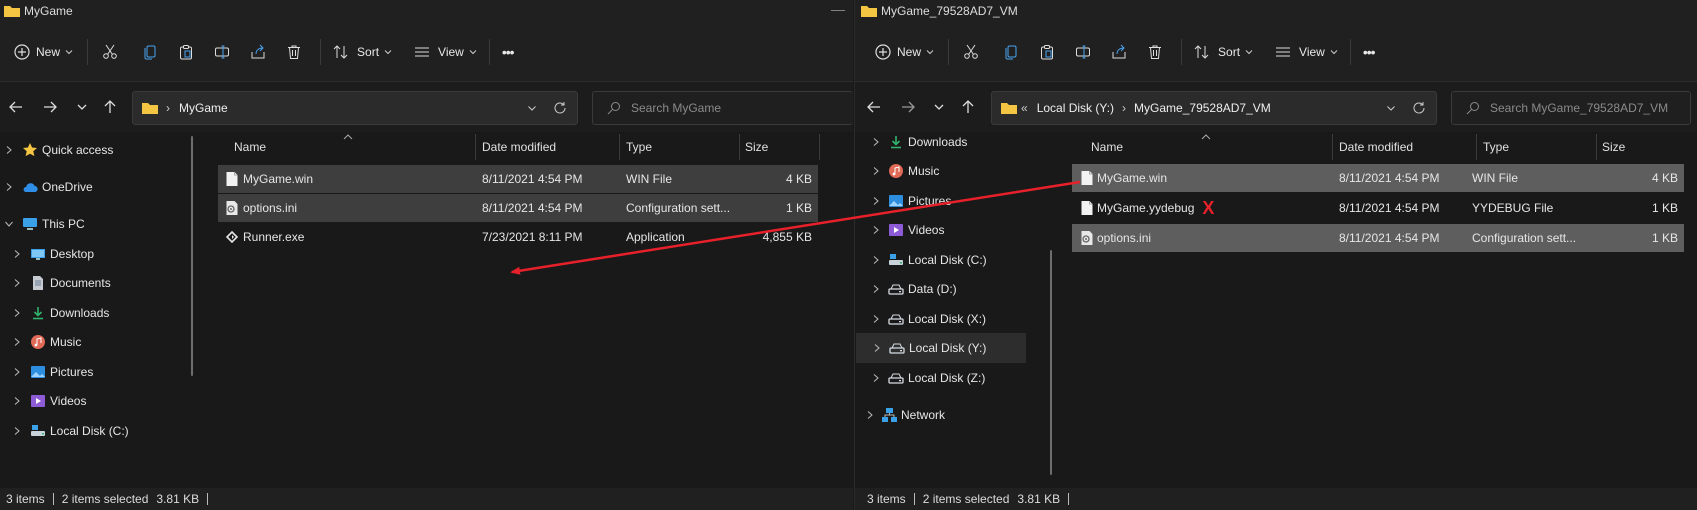  What do you see at coordinates (1075, 108) in the screenshot?
I see `breadcrumb-local-disk-y: Local Disk (Y:)` at bounding box center [1075, 108].